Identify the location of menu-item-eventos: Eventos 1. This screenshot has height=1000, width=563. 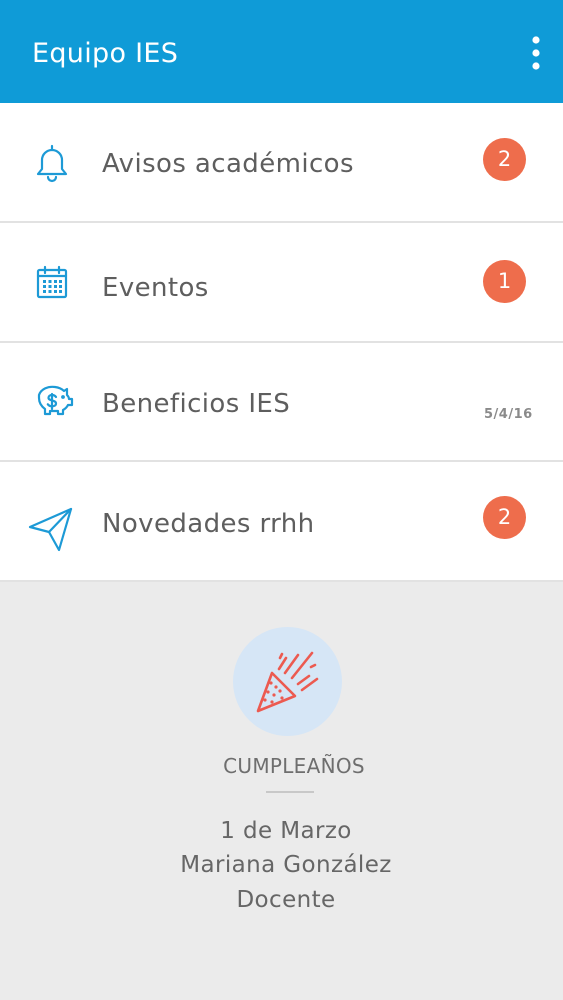
(281, 283).